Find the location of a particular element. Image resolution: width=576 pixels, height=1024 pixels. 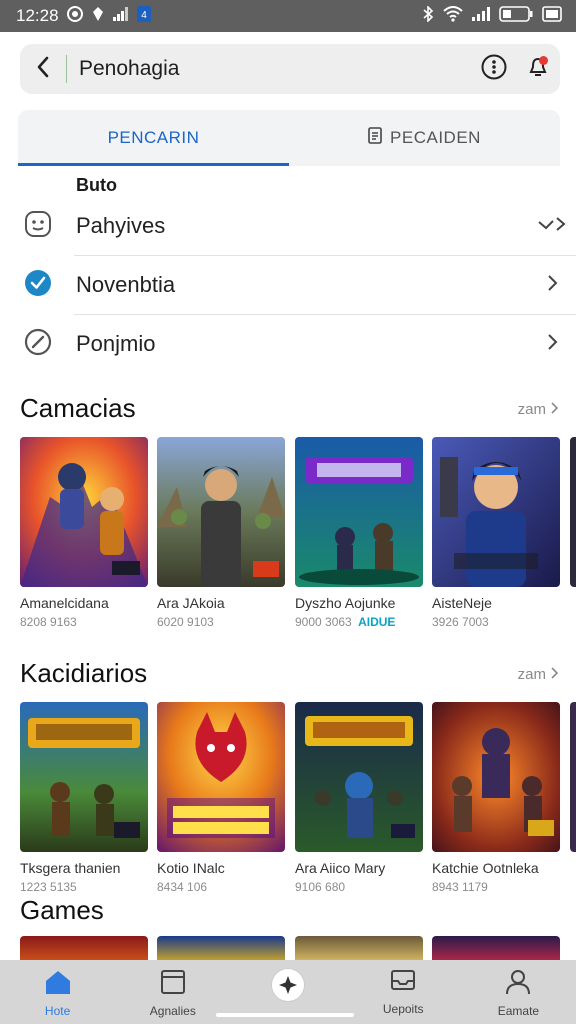

tab-label: PENCARIN is located at coordinates (153, 137).